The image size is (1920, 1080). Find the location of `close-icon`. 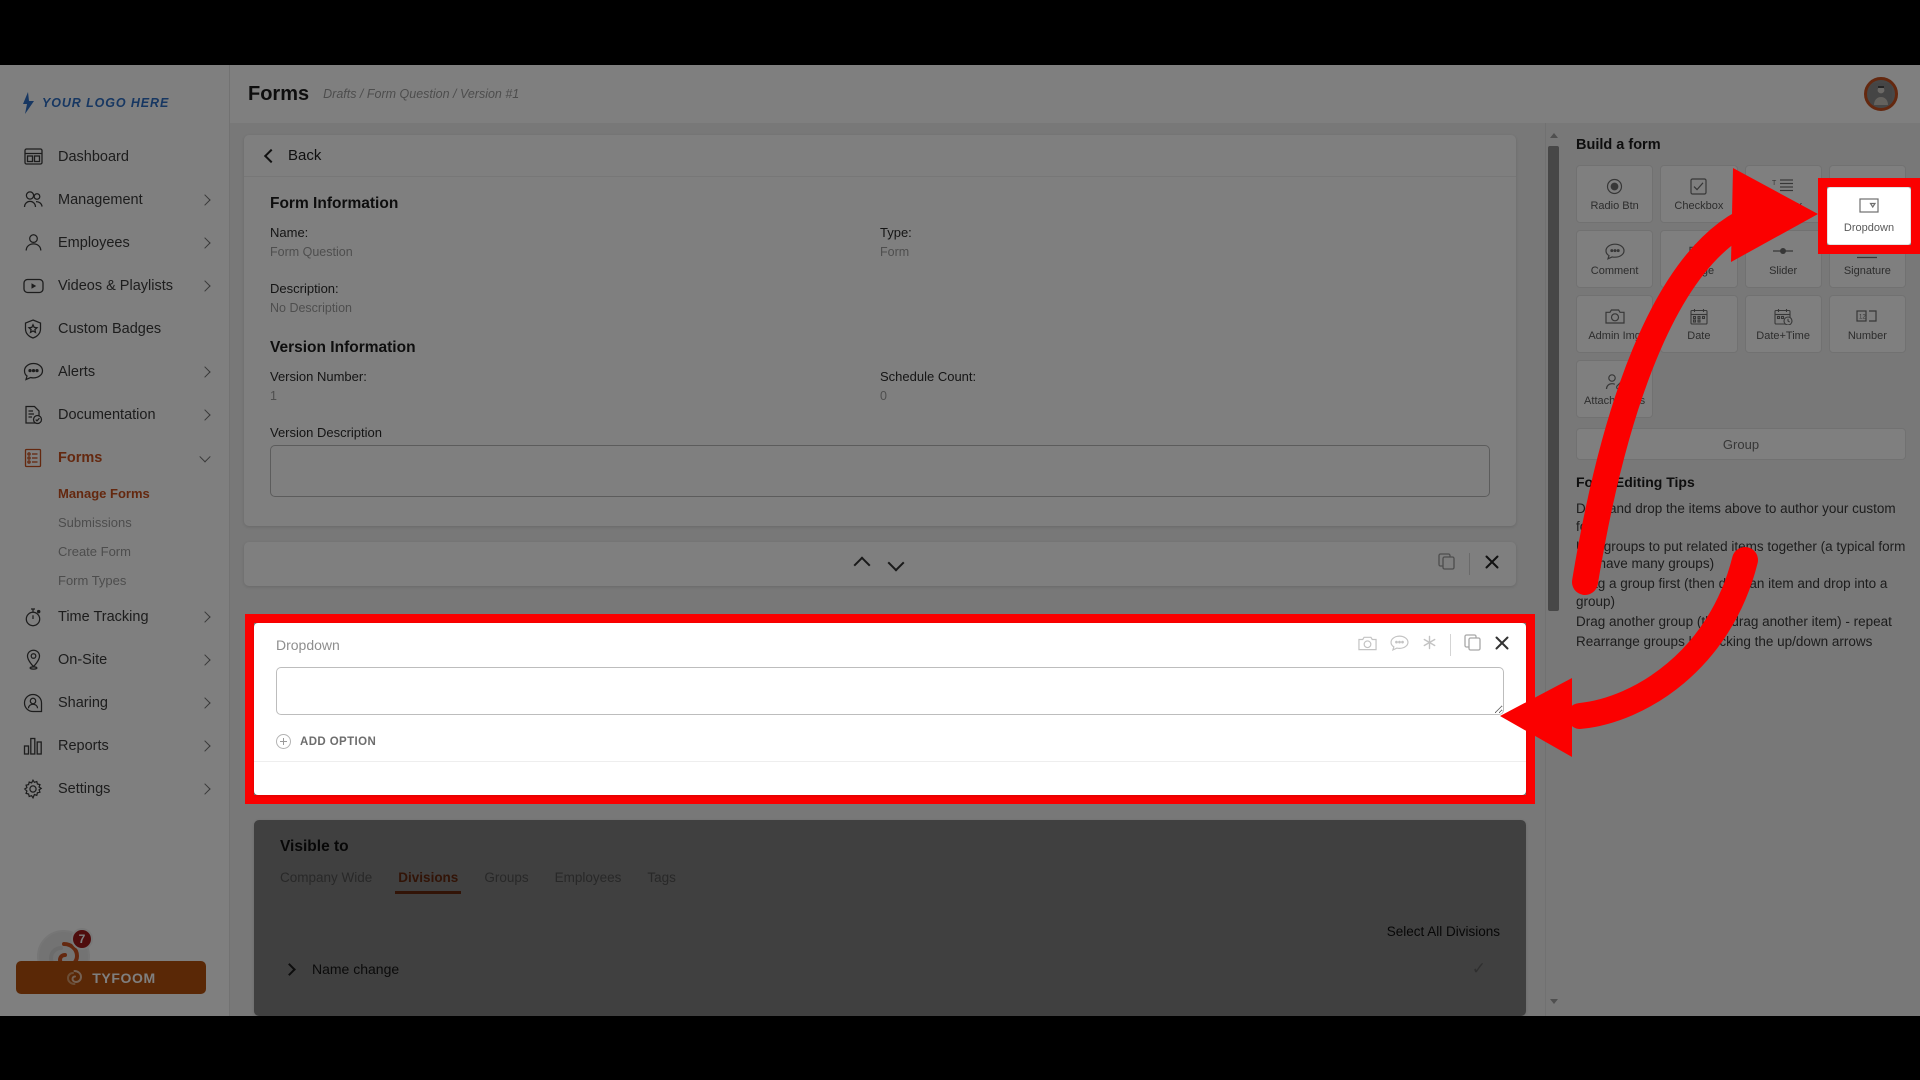

close-icon is located at coordinates (1502, 645).